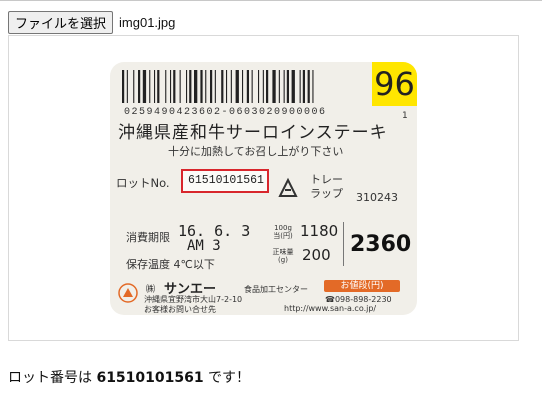  Describe the element at coordinates (271, 0) in the screenshot. I see `top-divider` at that location.